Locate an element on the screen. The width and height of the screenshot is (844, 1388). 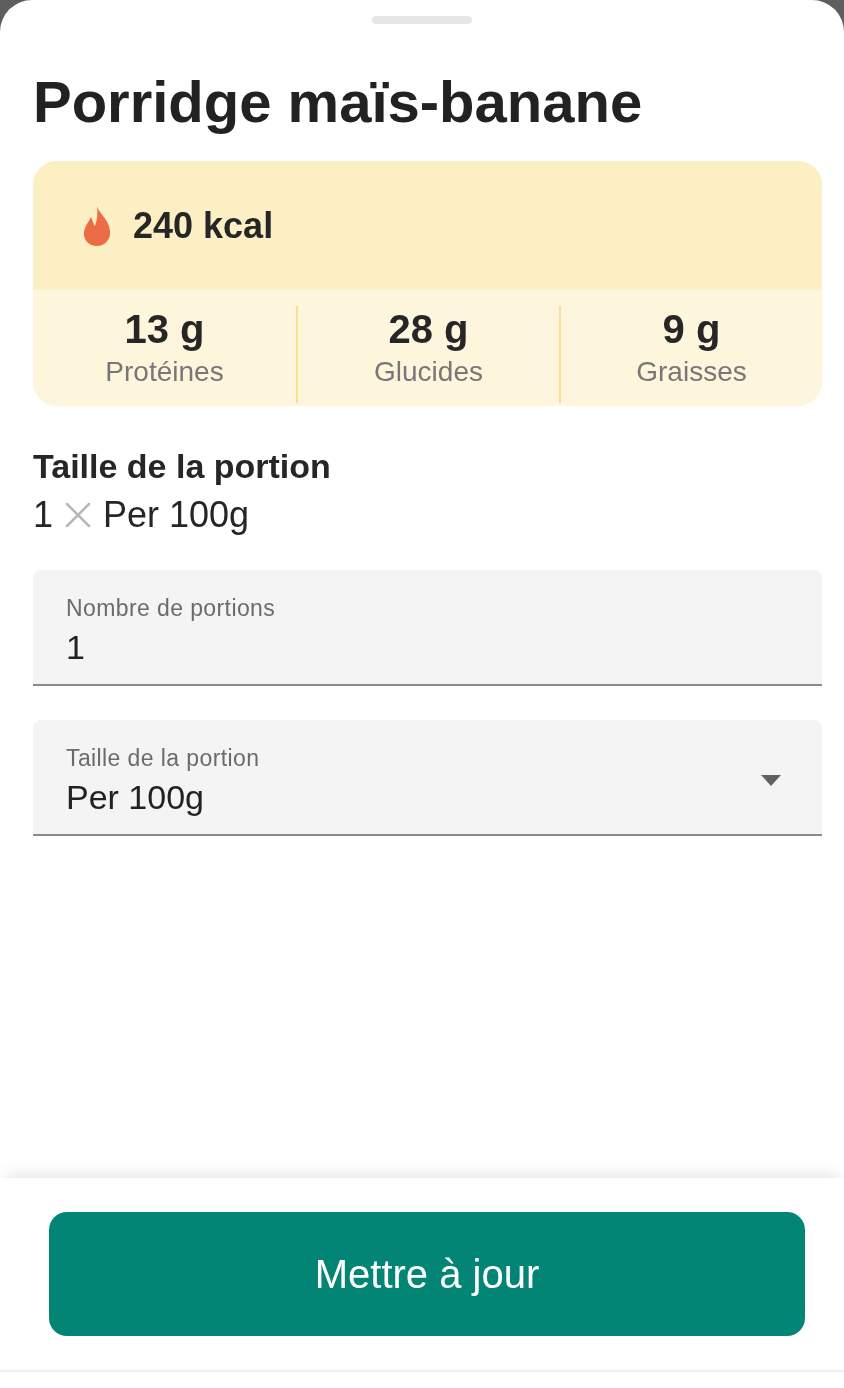
sheet-title: Porridge maïs-banane is located at coordinates (338, 102).